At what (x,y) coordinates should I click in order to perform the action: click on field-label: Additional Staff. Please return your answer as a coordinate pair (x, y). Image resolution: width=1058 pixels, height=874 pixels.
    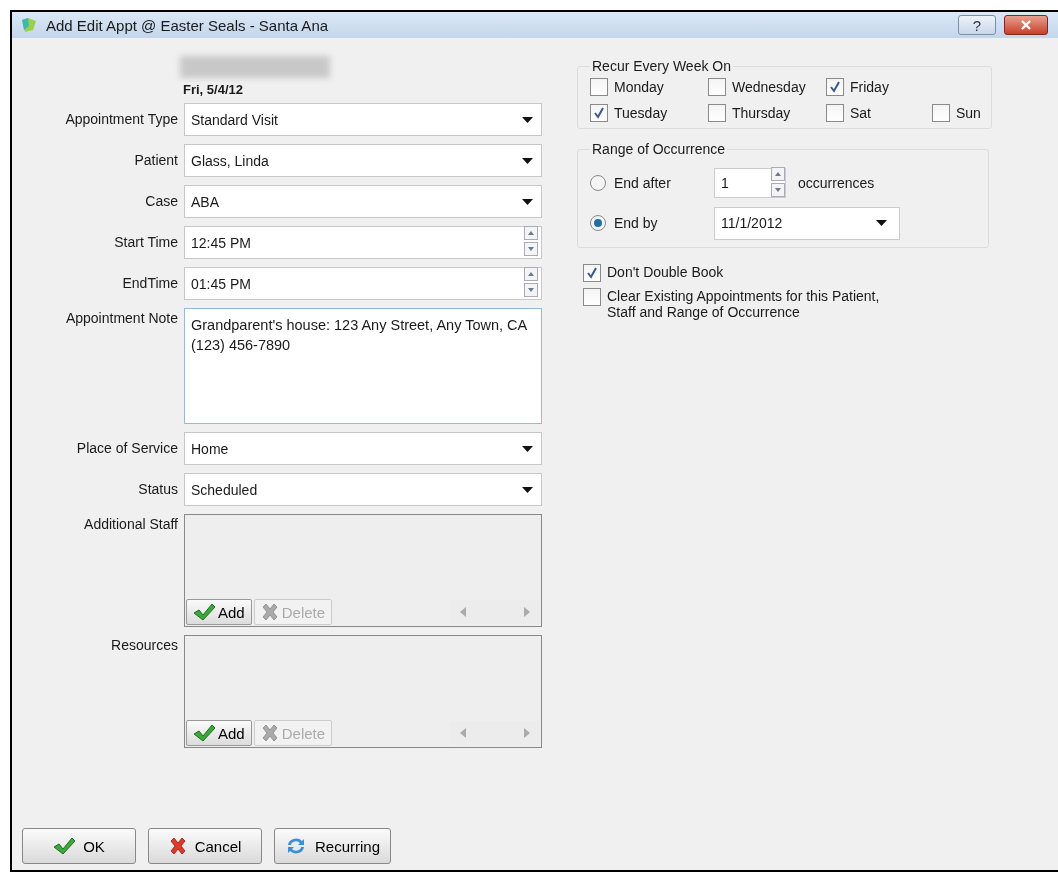
    Looking at the image, I should click on (130, 524).